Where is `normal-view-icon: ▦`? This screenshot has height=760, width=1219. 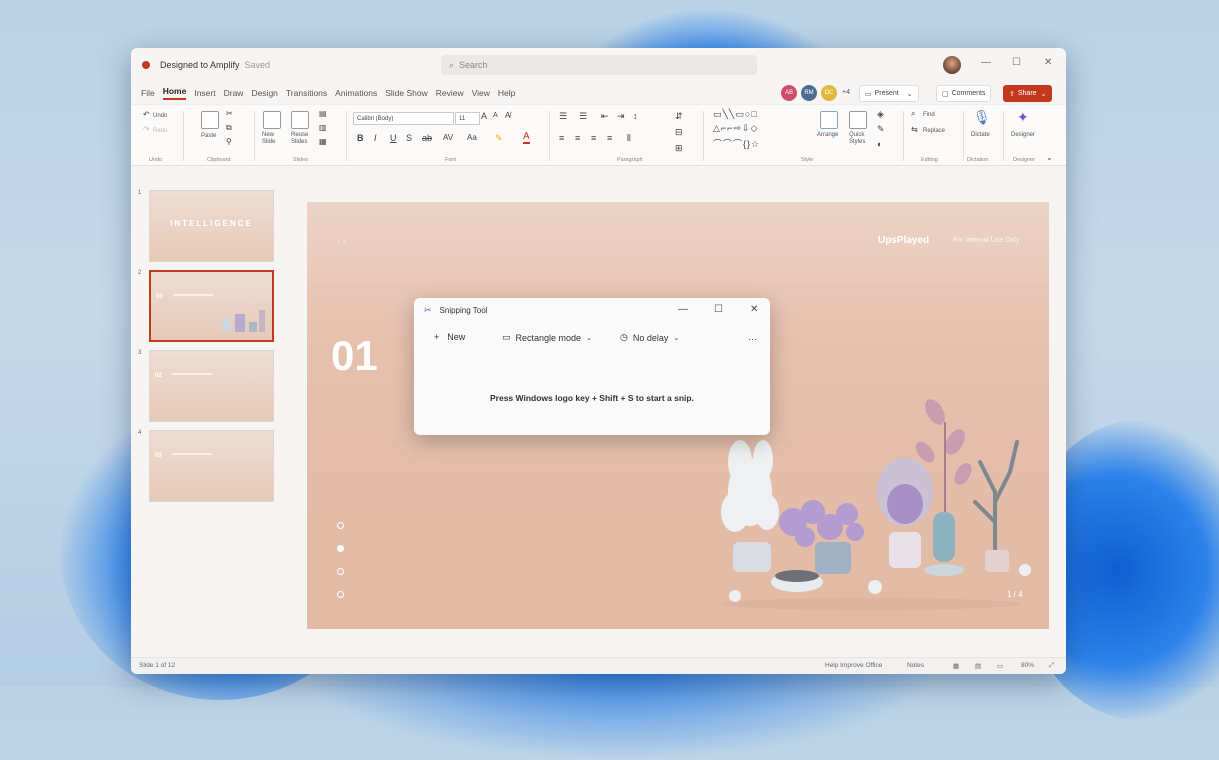 normal-view-icon: ▦ is located at coordinates (956, 666).